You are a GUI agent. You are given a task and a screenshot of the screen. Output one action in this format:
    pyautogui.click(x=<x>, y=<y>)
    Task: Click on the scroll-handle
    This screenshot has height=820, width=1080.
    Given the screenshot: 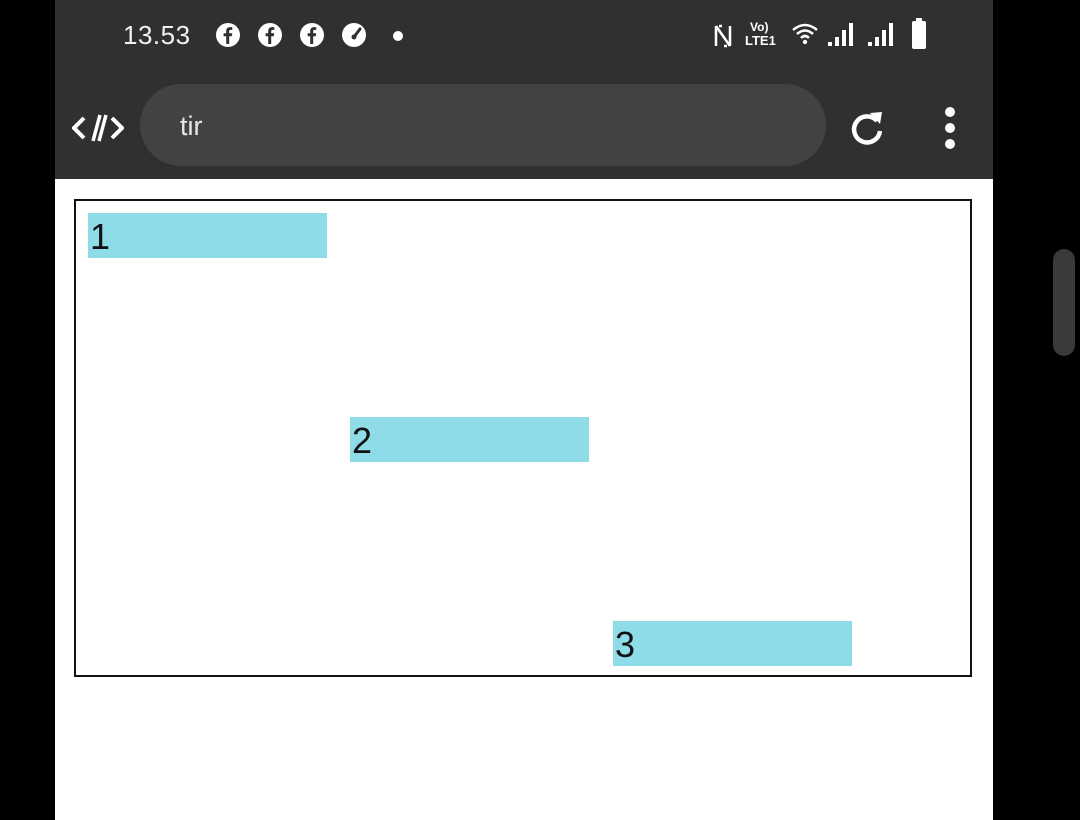 What is the action you would take?
    pyautogui.click(x=1064, y=302)
    